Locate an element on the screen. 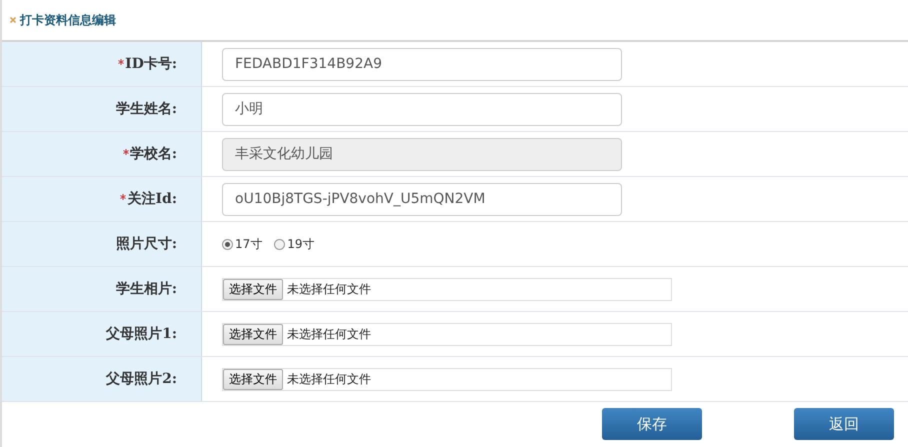 The width and height of the screenshot is (908, 447). field-label: 学校名: is located at coordinates (153, 154).